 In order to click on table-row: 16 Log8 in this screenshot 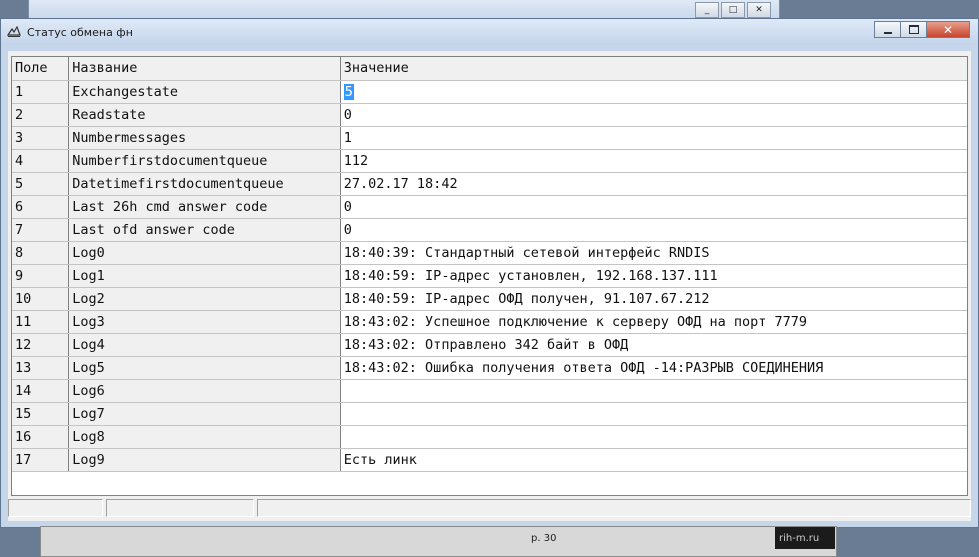, I will do `click(489, 437)`.